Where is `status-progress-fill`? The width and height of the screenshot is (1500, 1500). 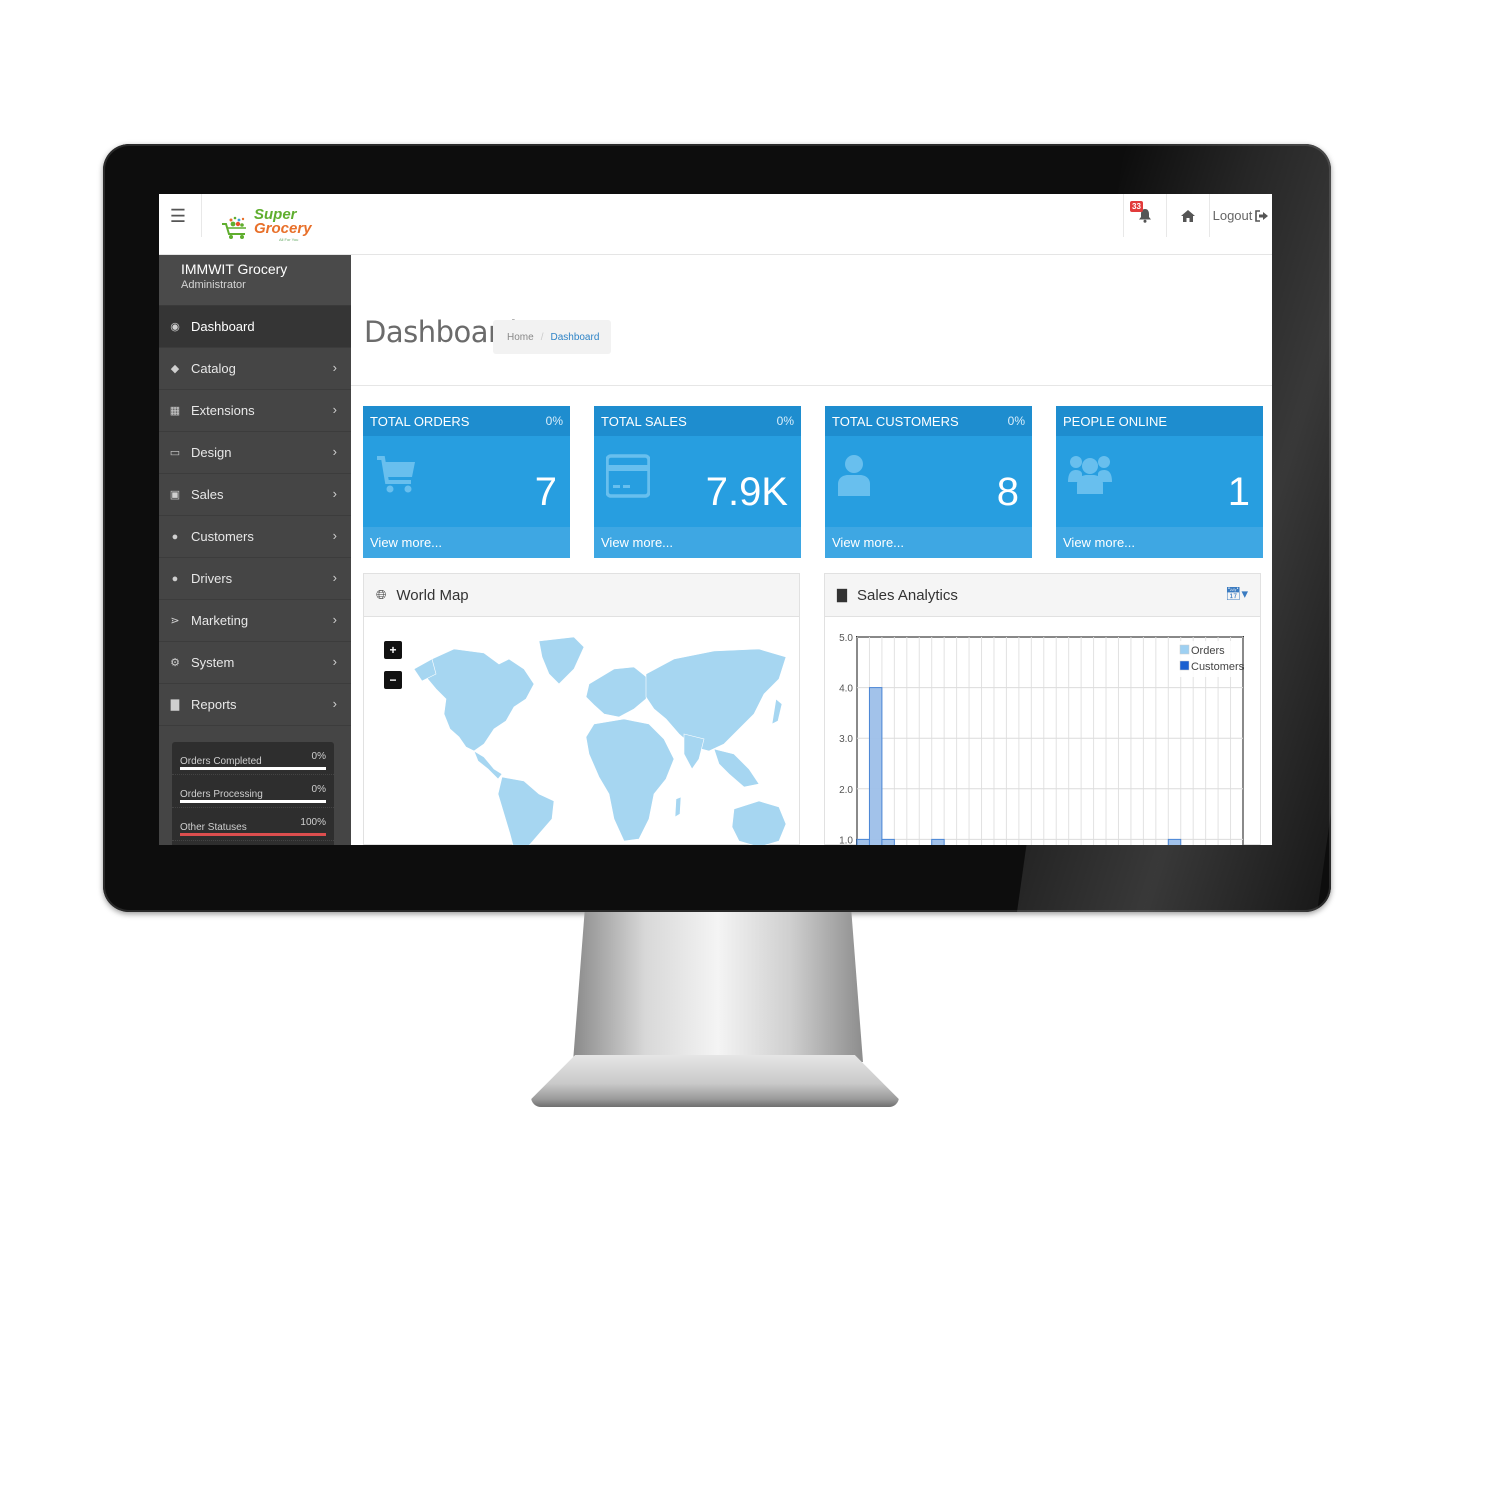
status-progress-fill is located at coordinates (253, 834).